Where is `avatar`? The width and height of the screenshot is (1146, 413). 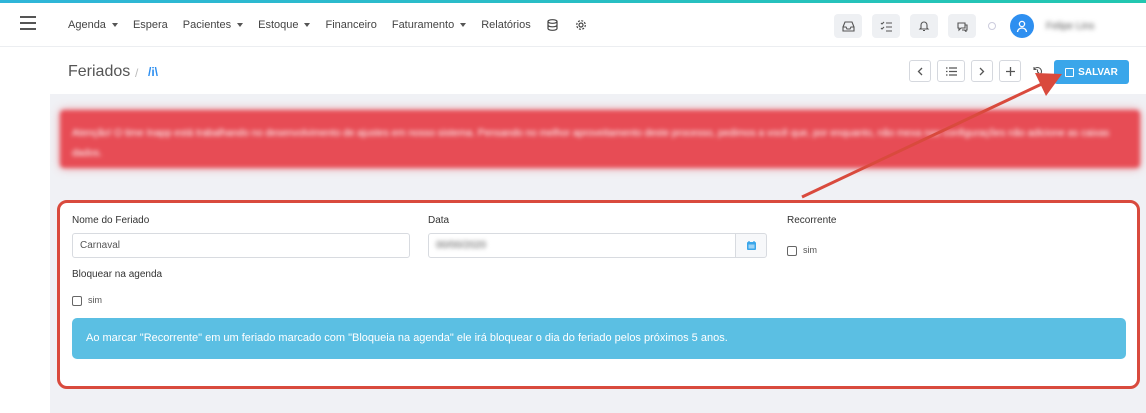 avatar is located at coordinates (1022, 26).